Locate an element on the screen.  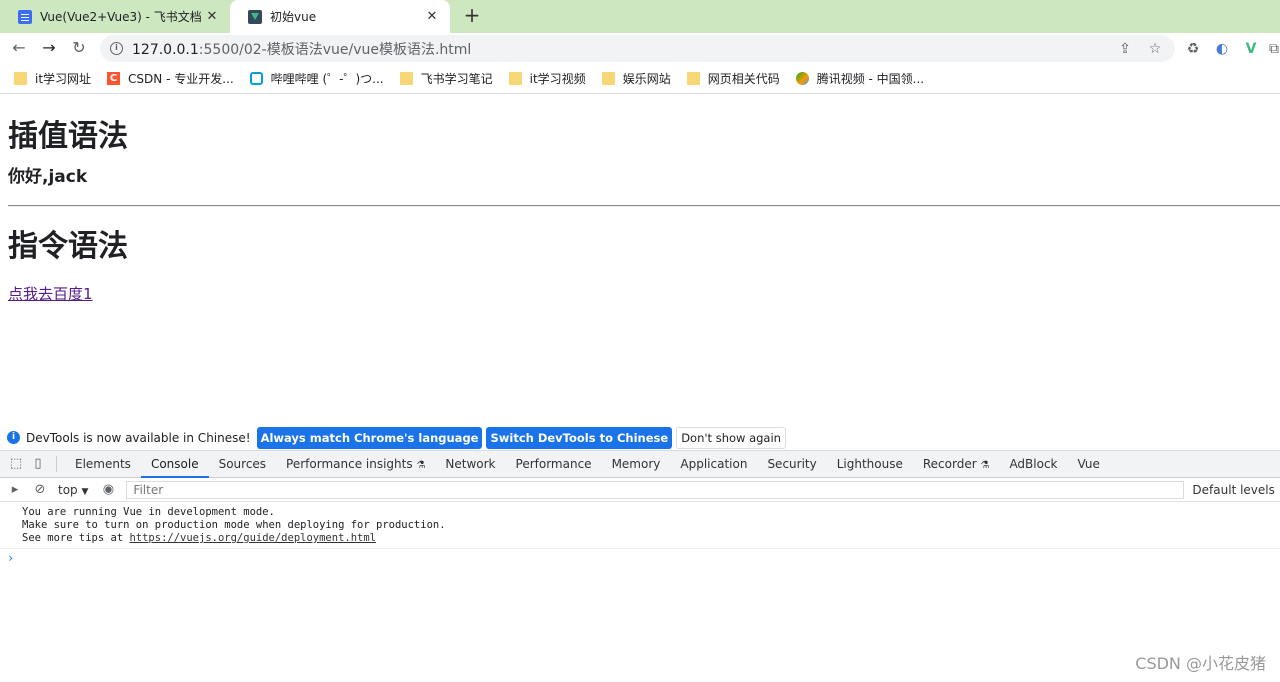
levels-dropdown: Default levels is located at coordinates (1233, 490).